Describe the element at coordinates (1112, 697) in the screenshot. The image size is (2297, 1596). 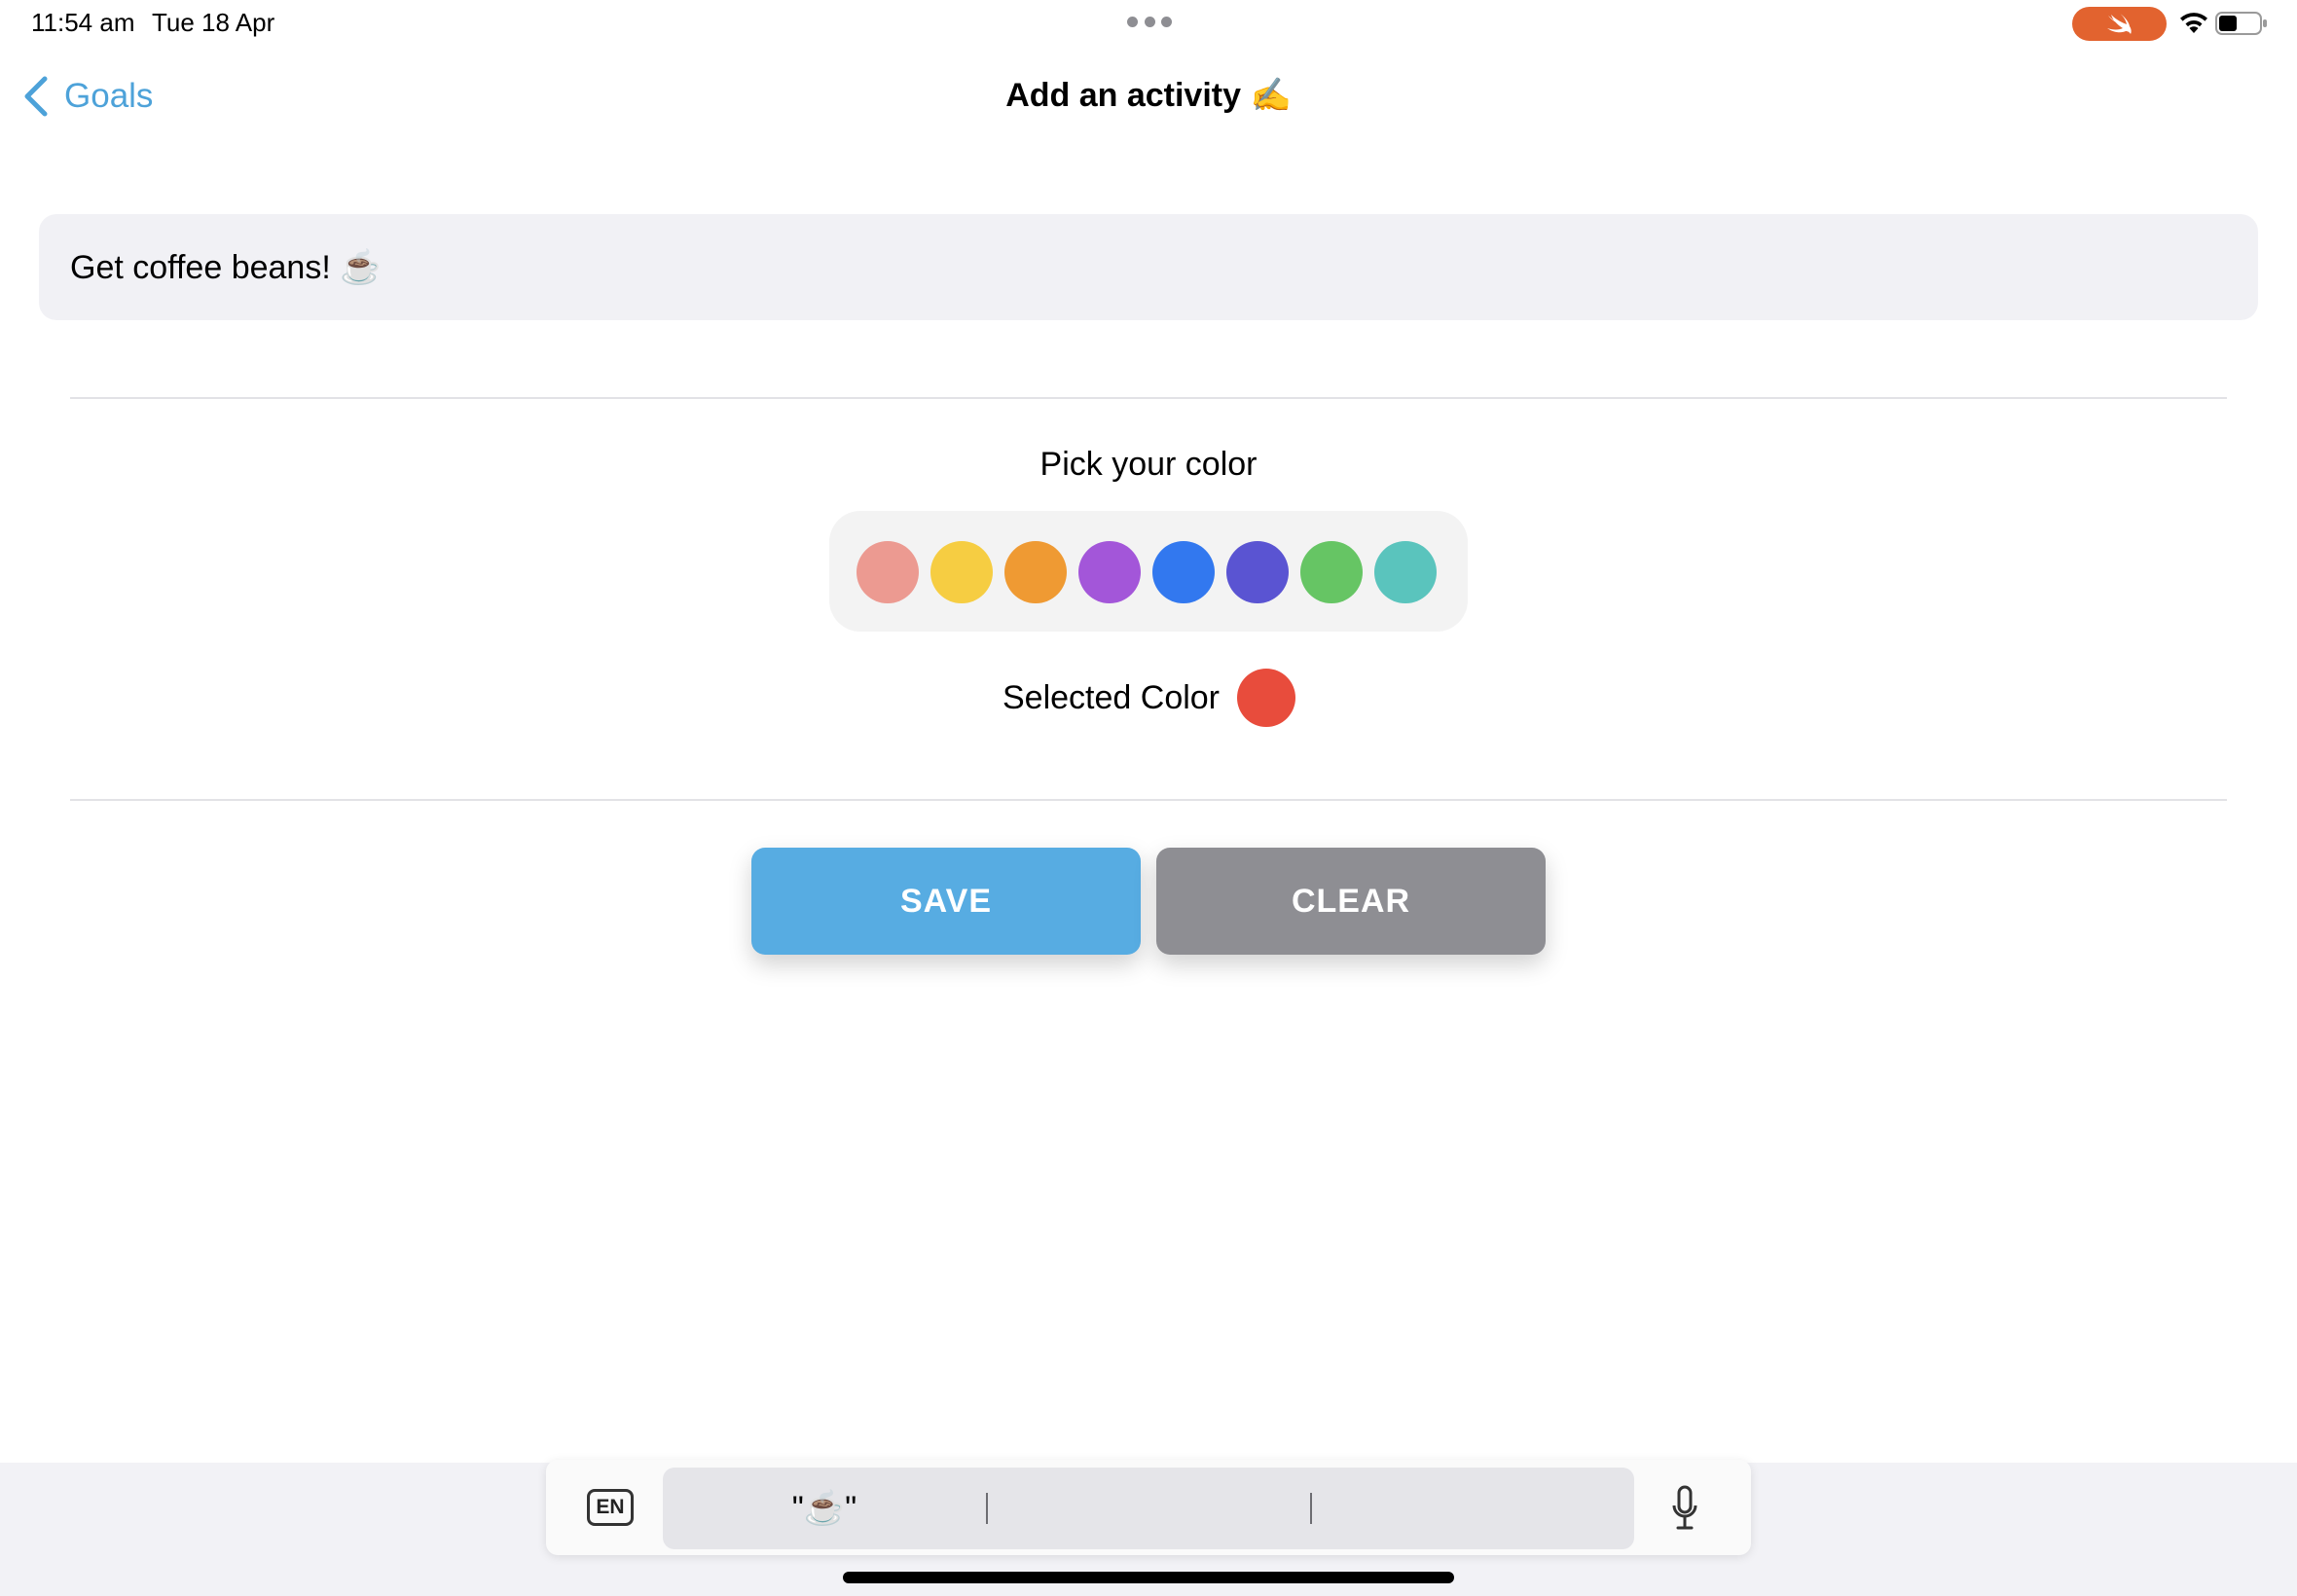
I see `selected-color-label: Selected Color` at that location.